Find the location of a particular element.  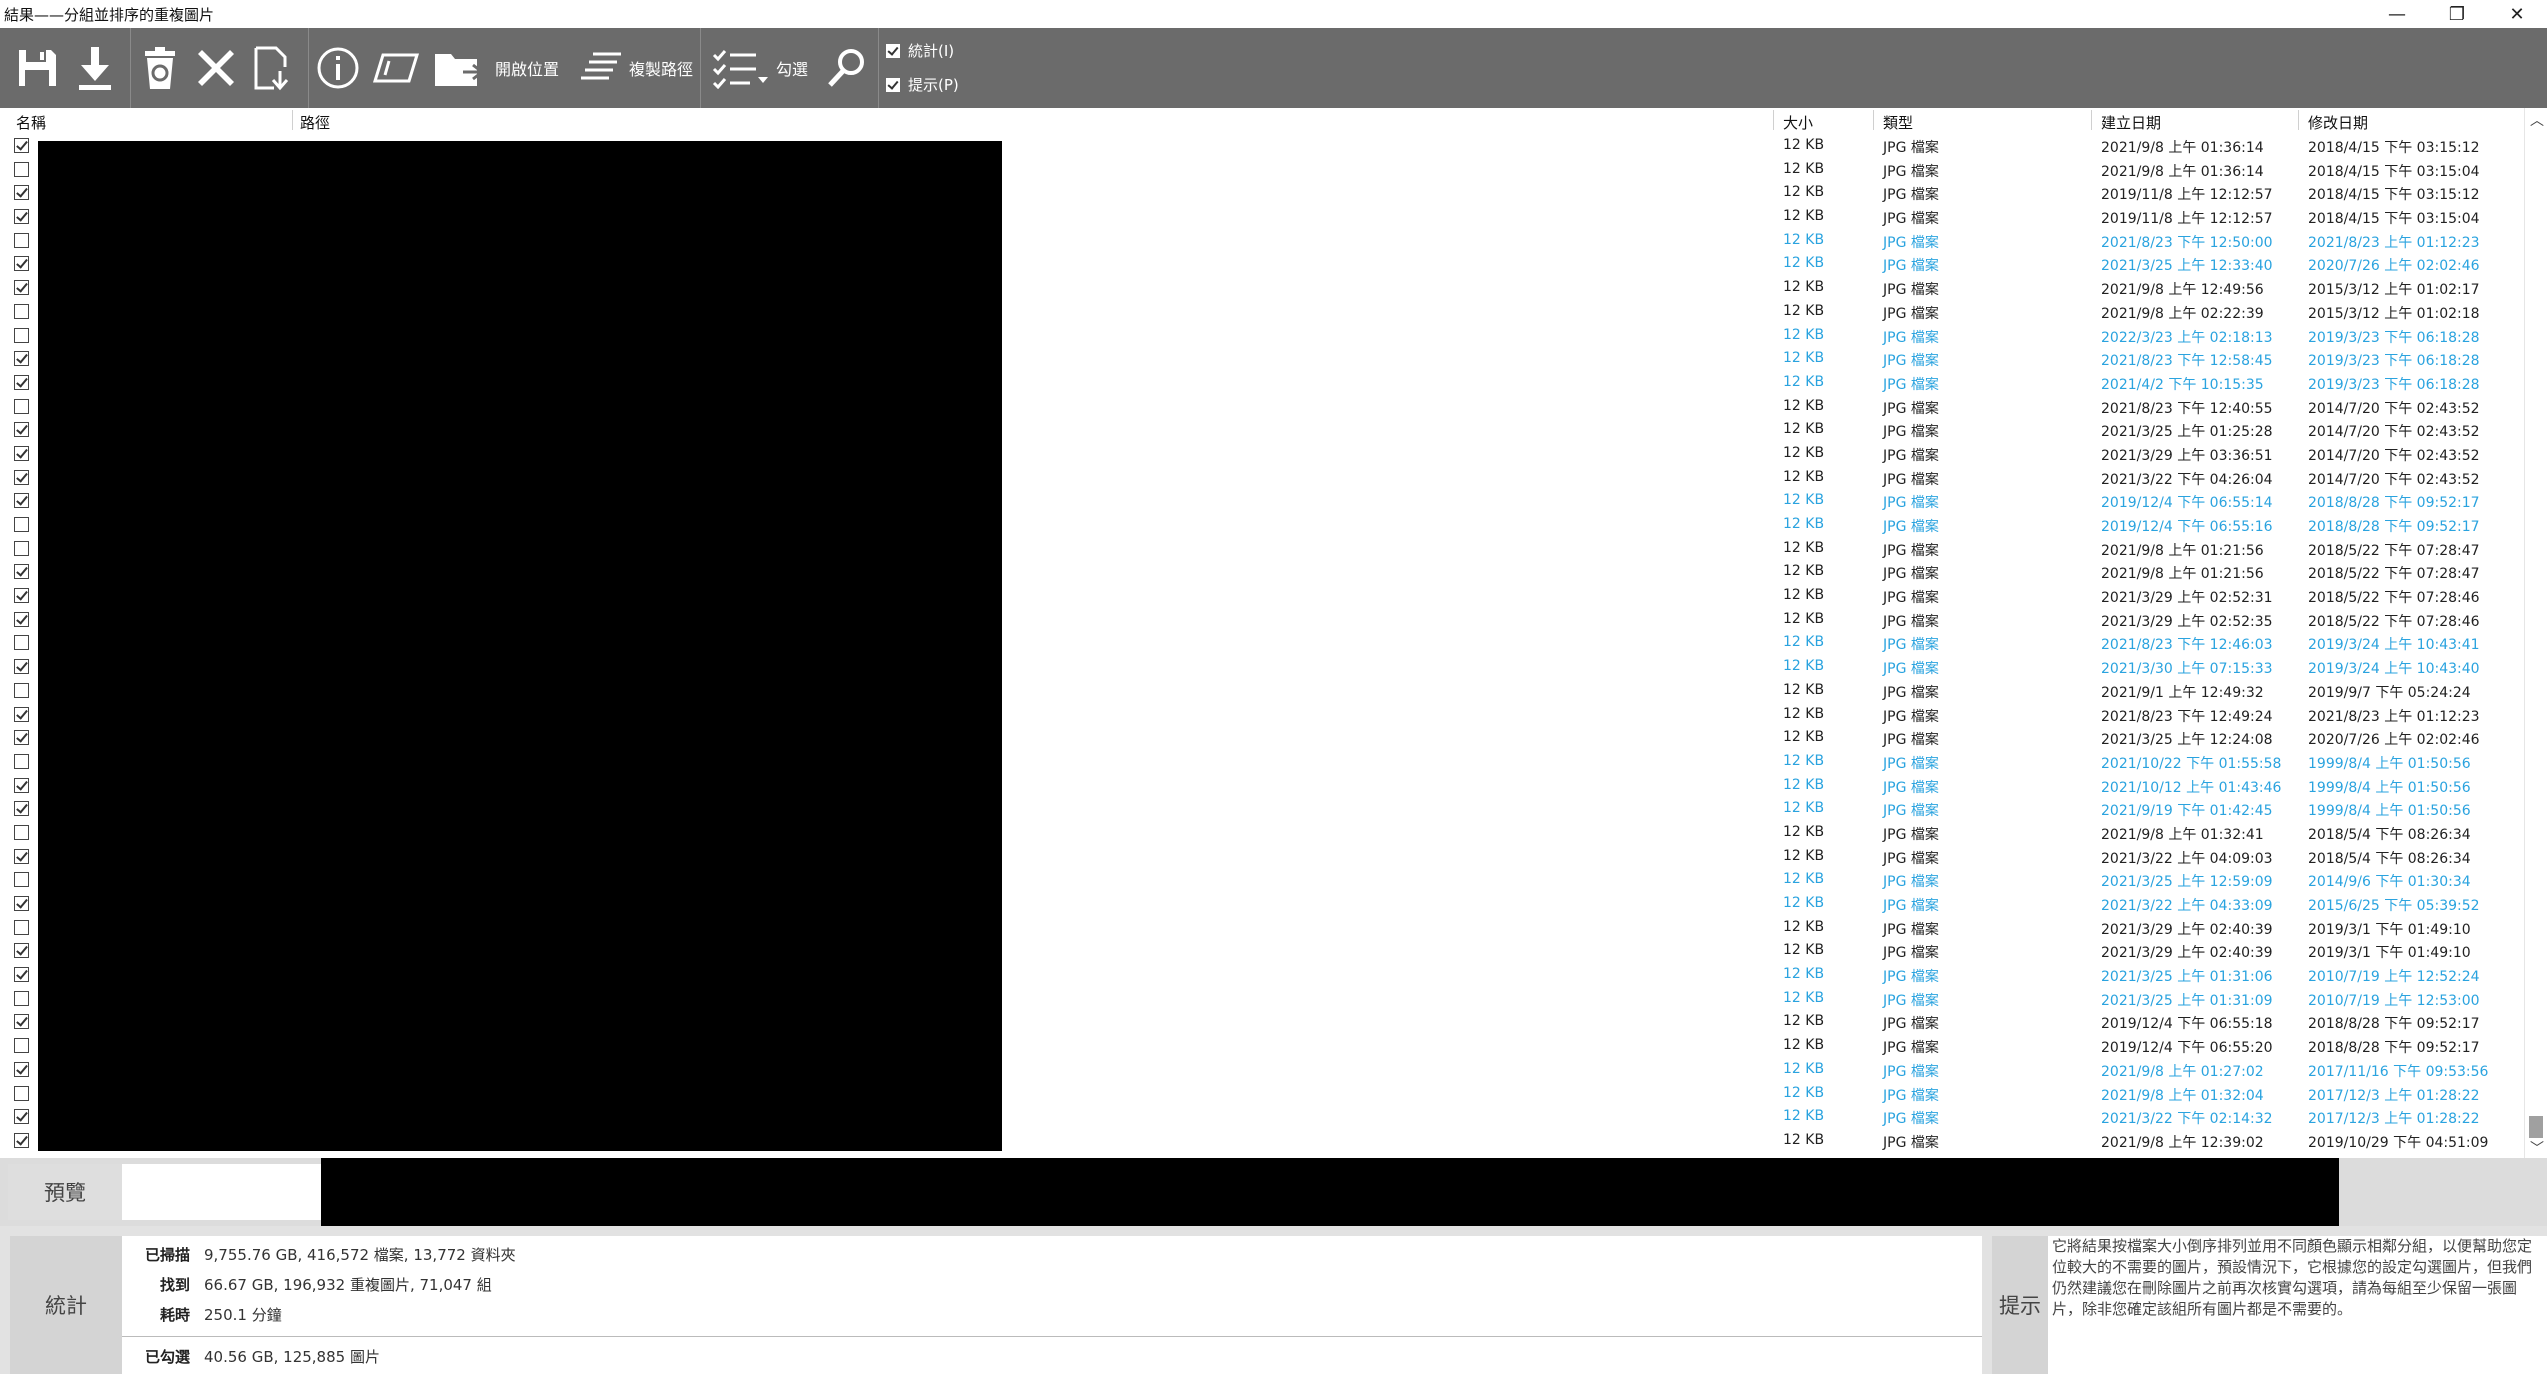

delete-button is located at coordinates (216, 68).